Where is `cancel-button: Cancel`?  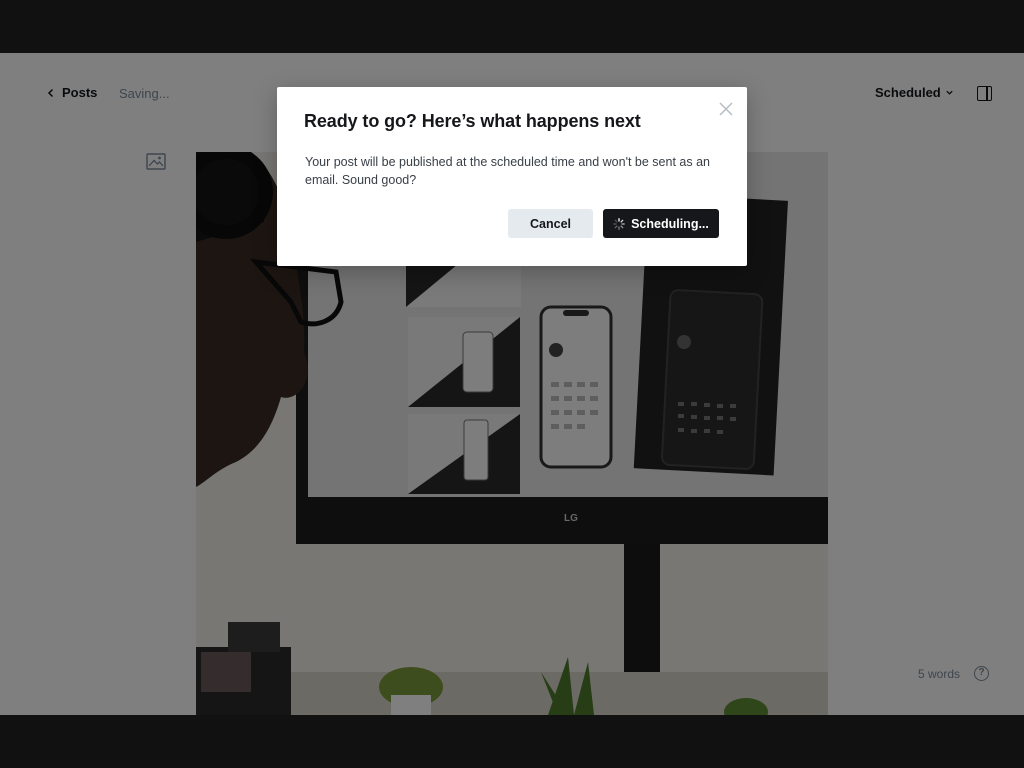 cancel-button: Cancel is located at coordinates (550, 223).